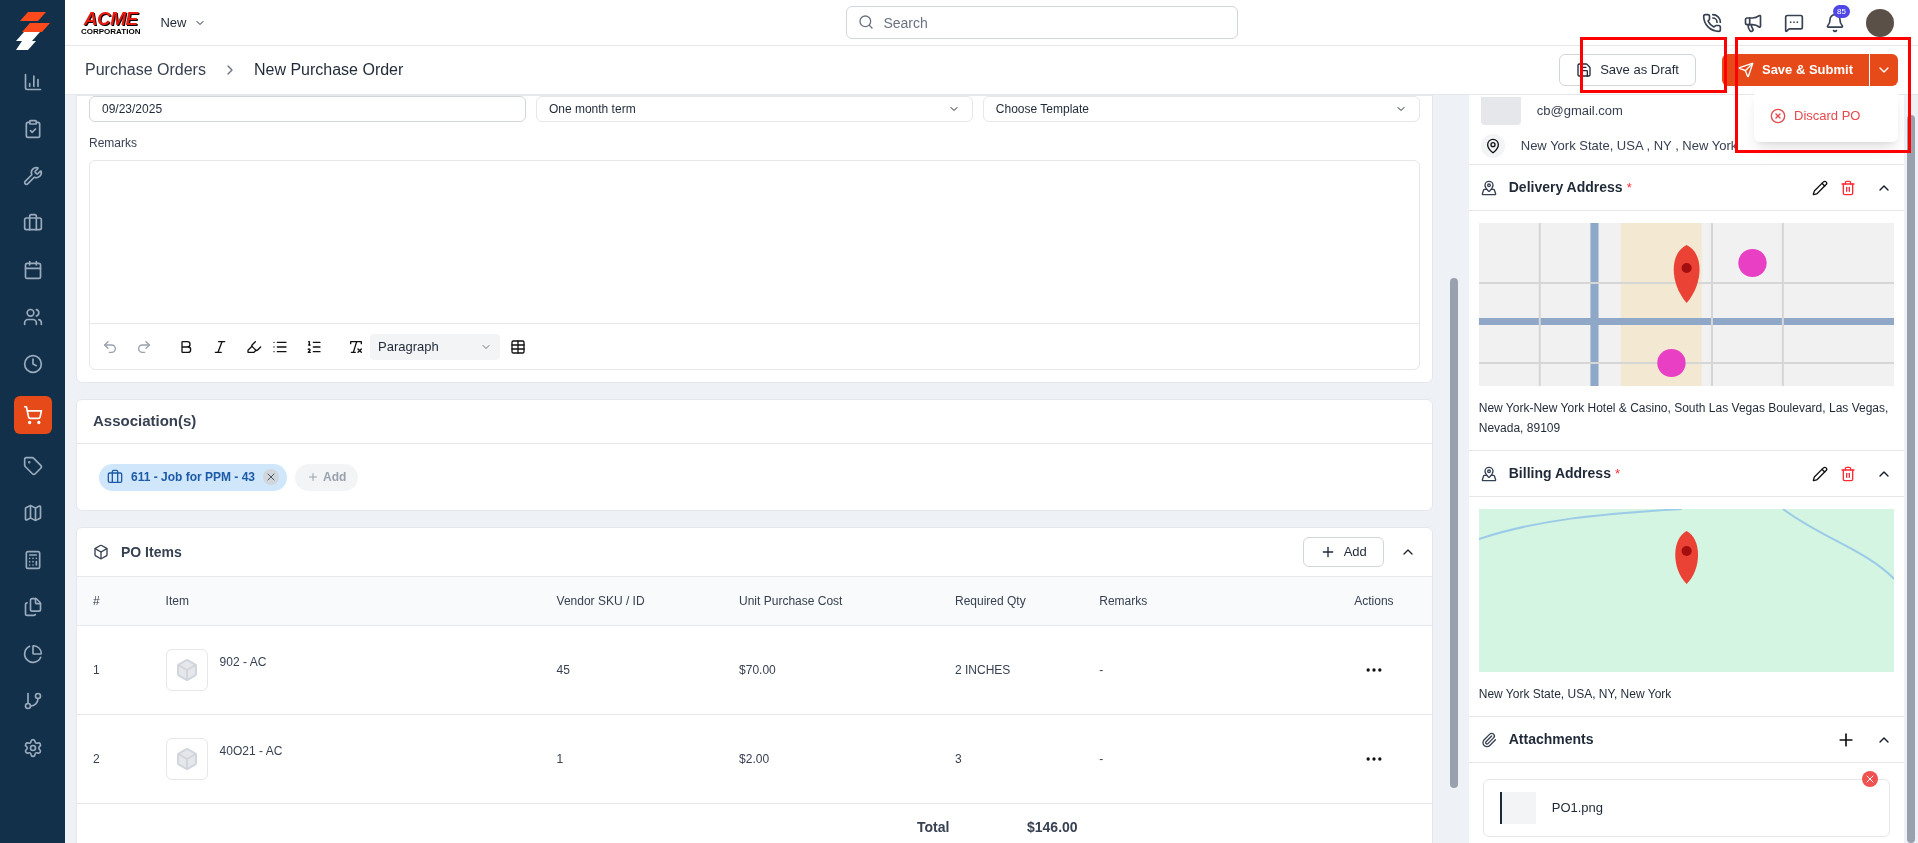 This screenshot has width=1918, height=843. I want to click on column-header: Remarks, so click(1124, 601).